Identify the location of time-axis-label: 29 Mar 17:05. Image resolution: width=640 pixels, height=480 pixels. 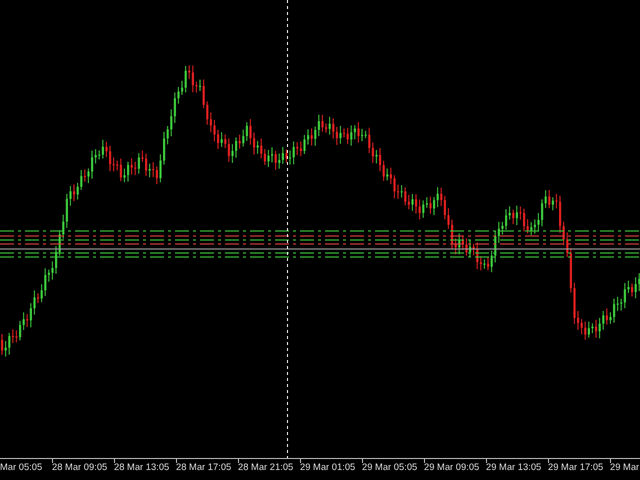
(576, 467).